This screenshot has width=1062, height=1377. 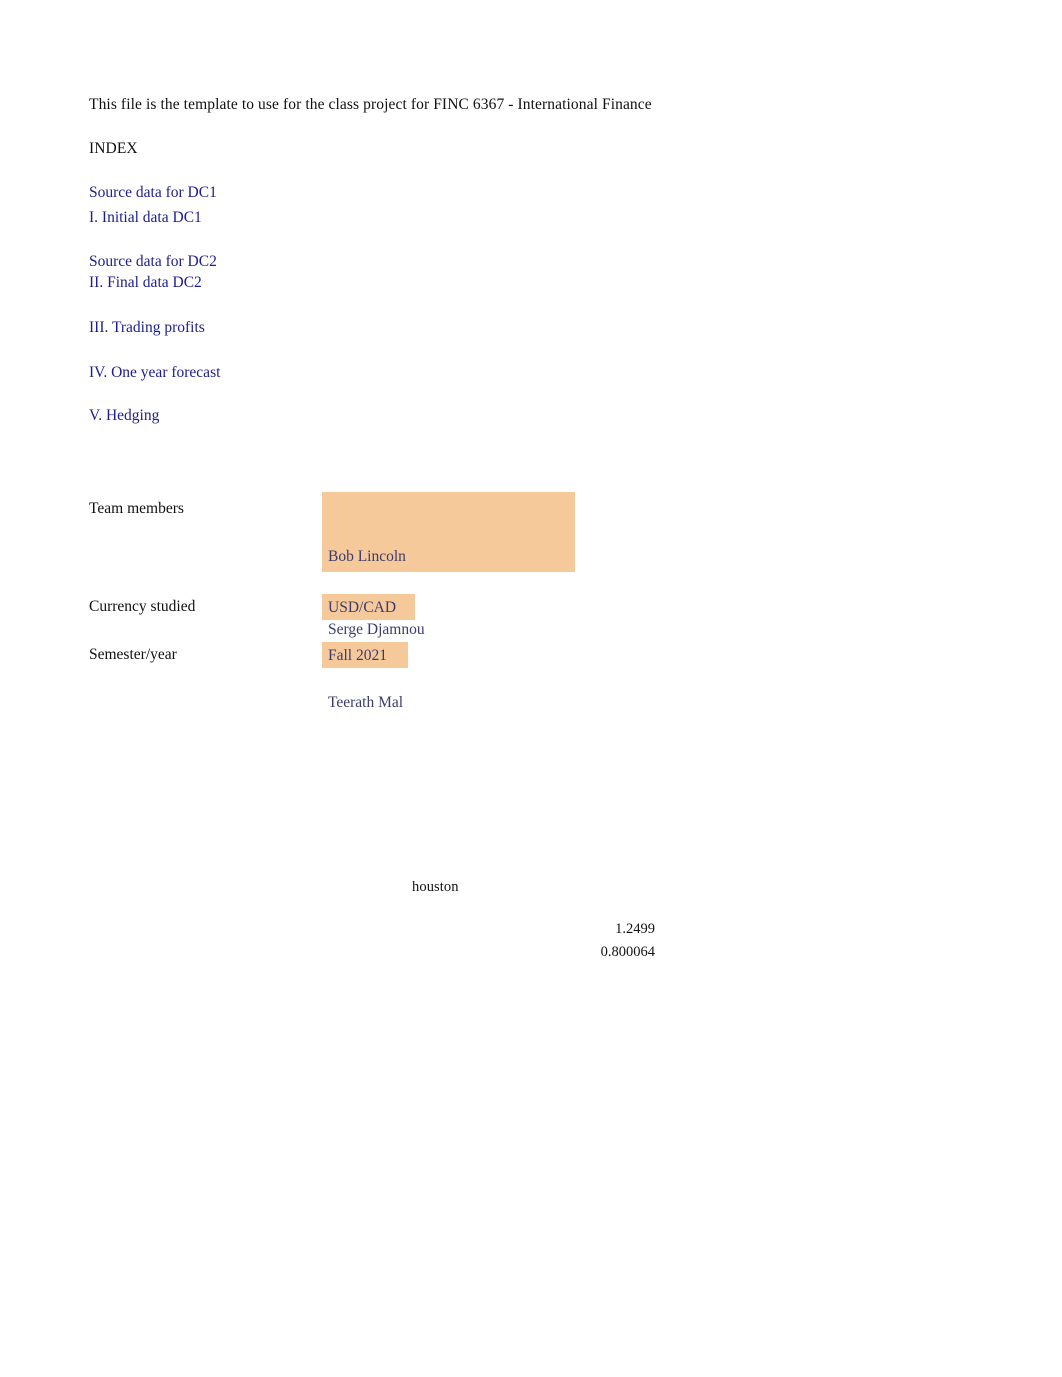 I want to click on link-source-data-dc2: Source data for DC2, so click(x=153, y=262).